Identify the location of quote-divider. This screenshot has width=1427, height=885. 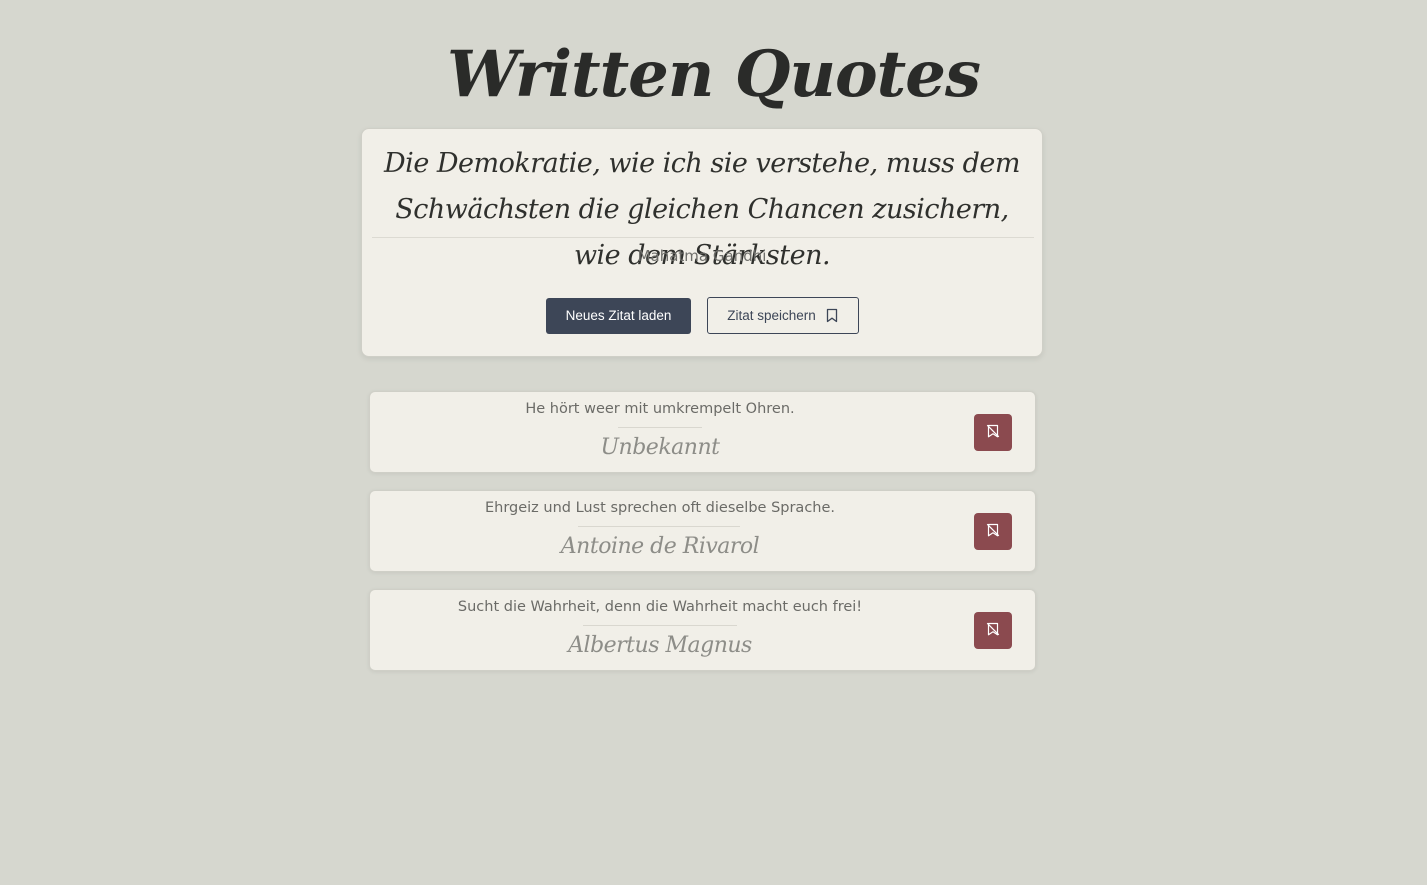
(703, 237).